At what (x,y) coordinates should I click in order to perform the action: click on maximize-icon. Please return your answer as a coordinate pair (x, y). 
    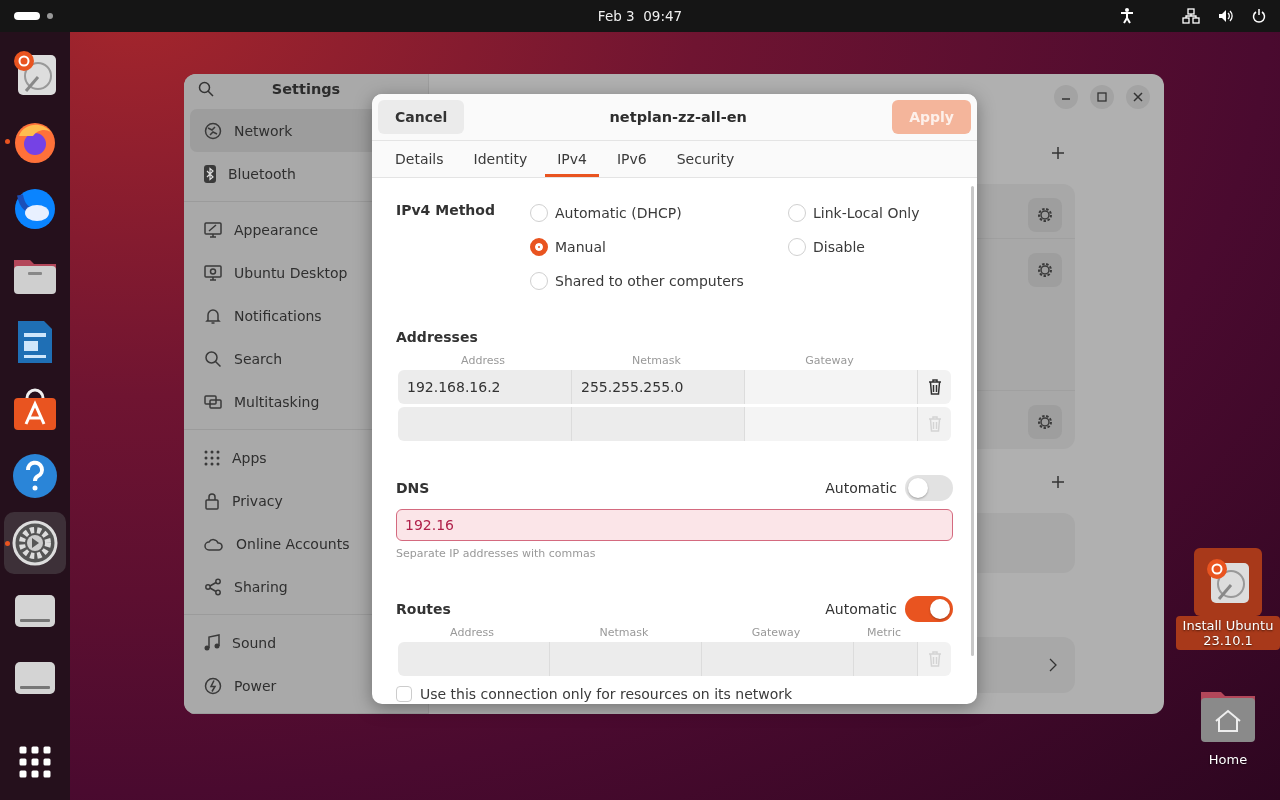
    Looking at the image, I should click on (1102, 97).